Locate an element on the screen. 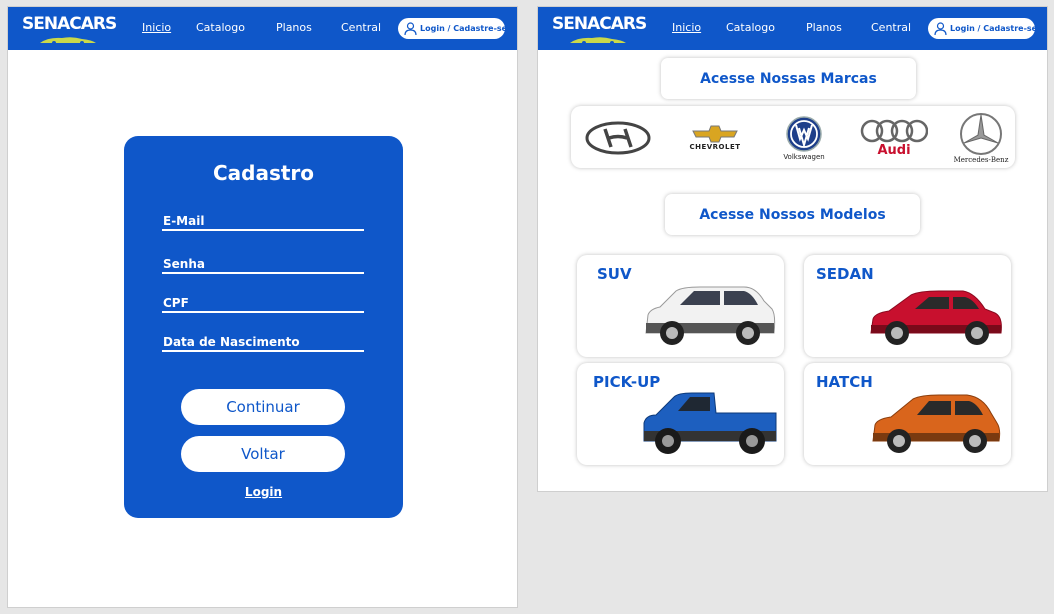 This screenshot has width=1054, height=614. model-label-sedan: SEDAN is located at coordinates (845, 274).